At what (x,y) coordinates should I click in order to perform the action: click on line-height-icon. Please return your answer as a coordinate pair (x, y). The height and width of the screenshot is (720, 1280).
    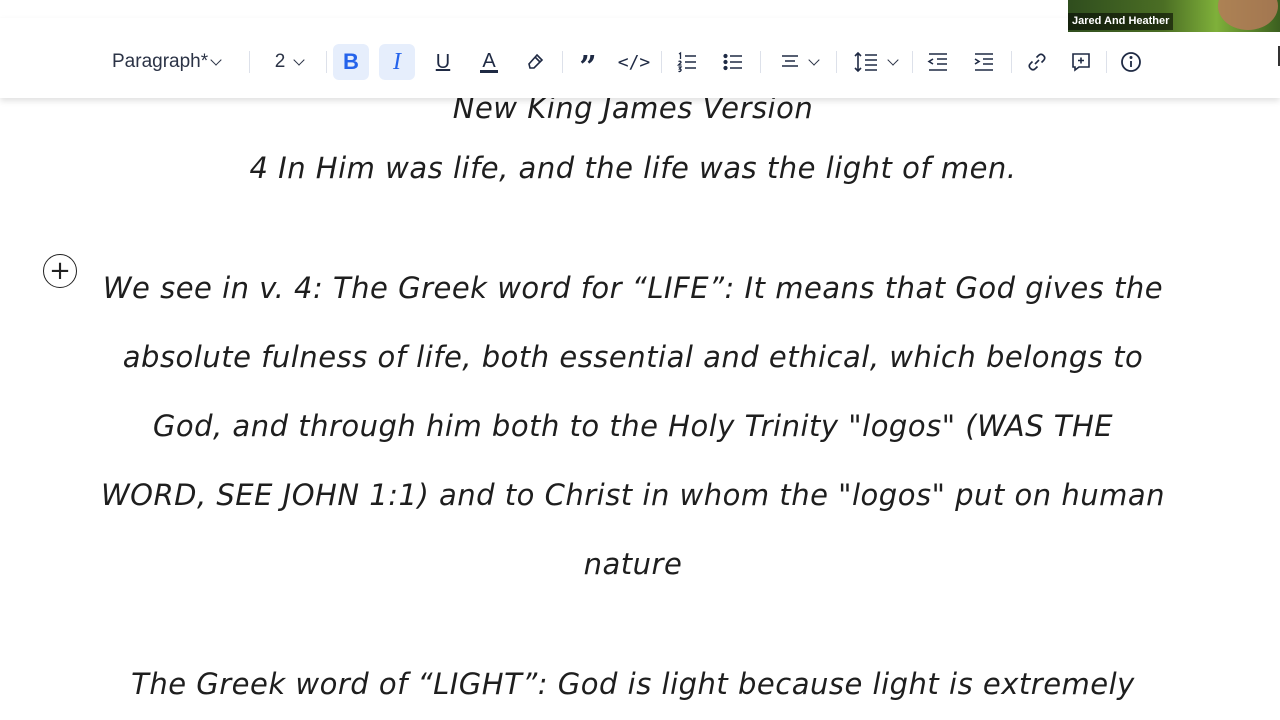
    Looking at the image, I should click on (865, 62).